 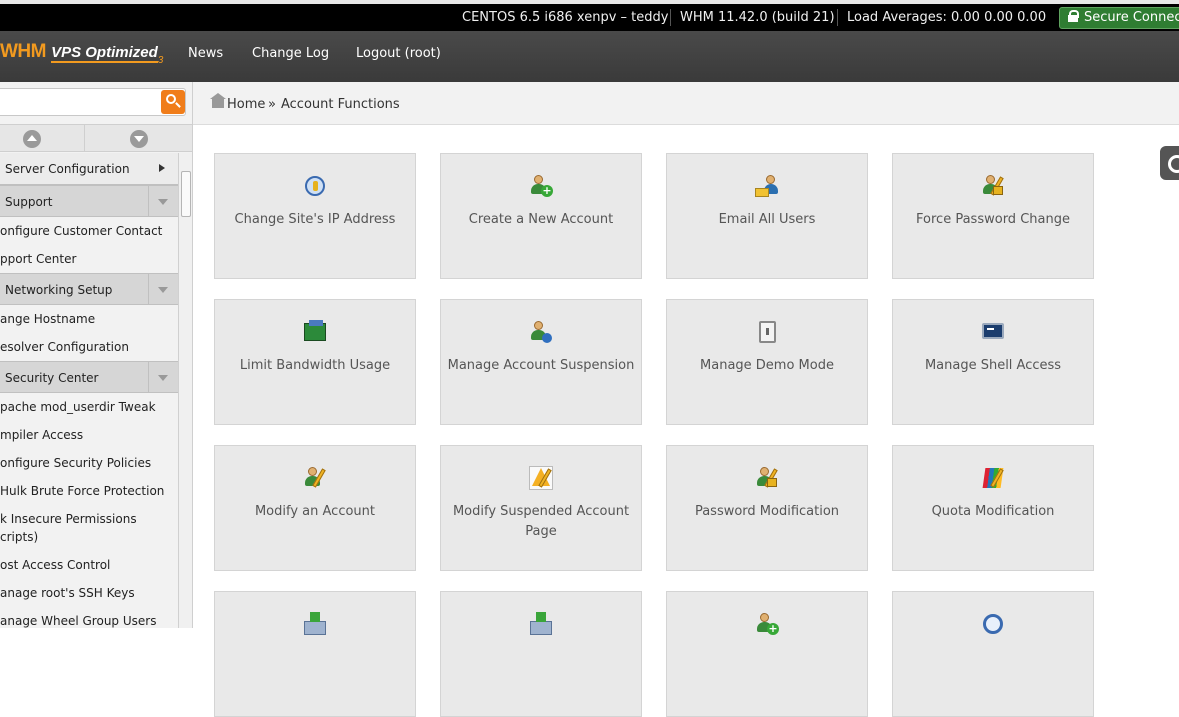 I want to click on nav-logout-link: Logout (root), so click(x=398, y=56).